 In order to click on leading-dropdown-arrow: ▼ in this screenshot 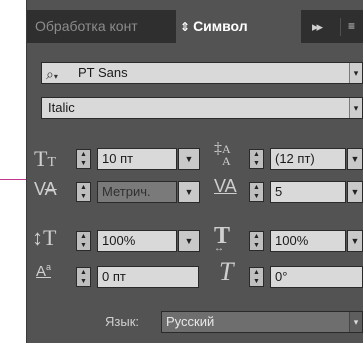, I will do `click(355, 159)`.